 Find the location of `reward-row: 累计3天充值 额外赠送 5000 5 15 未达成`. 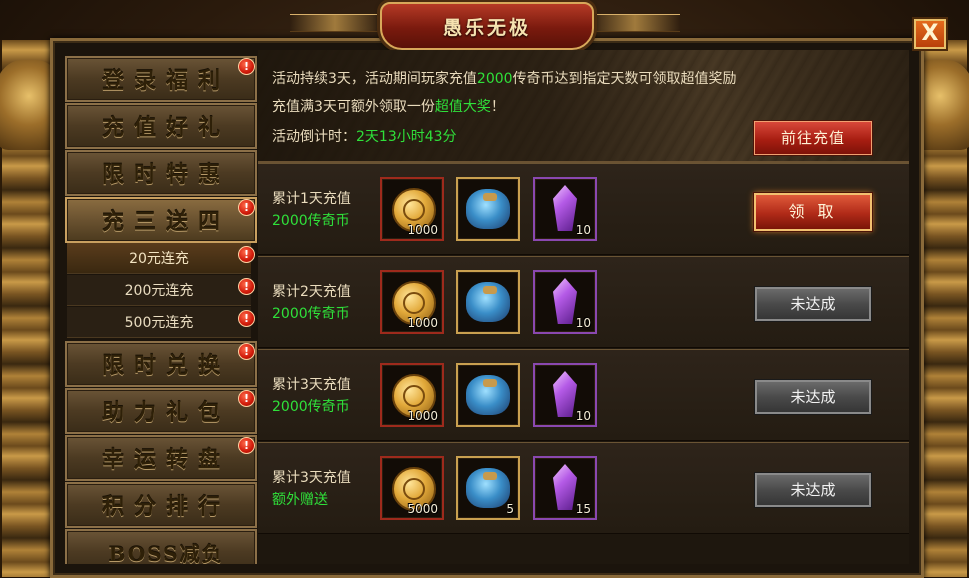

reward-row: 累计3天充值 额外赠送 5000 5 15 未达成 is located at coordinates (583, 488).